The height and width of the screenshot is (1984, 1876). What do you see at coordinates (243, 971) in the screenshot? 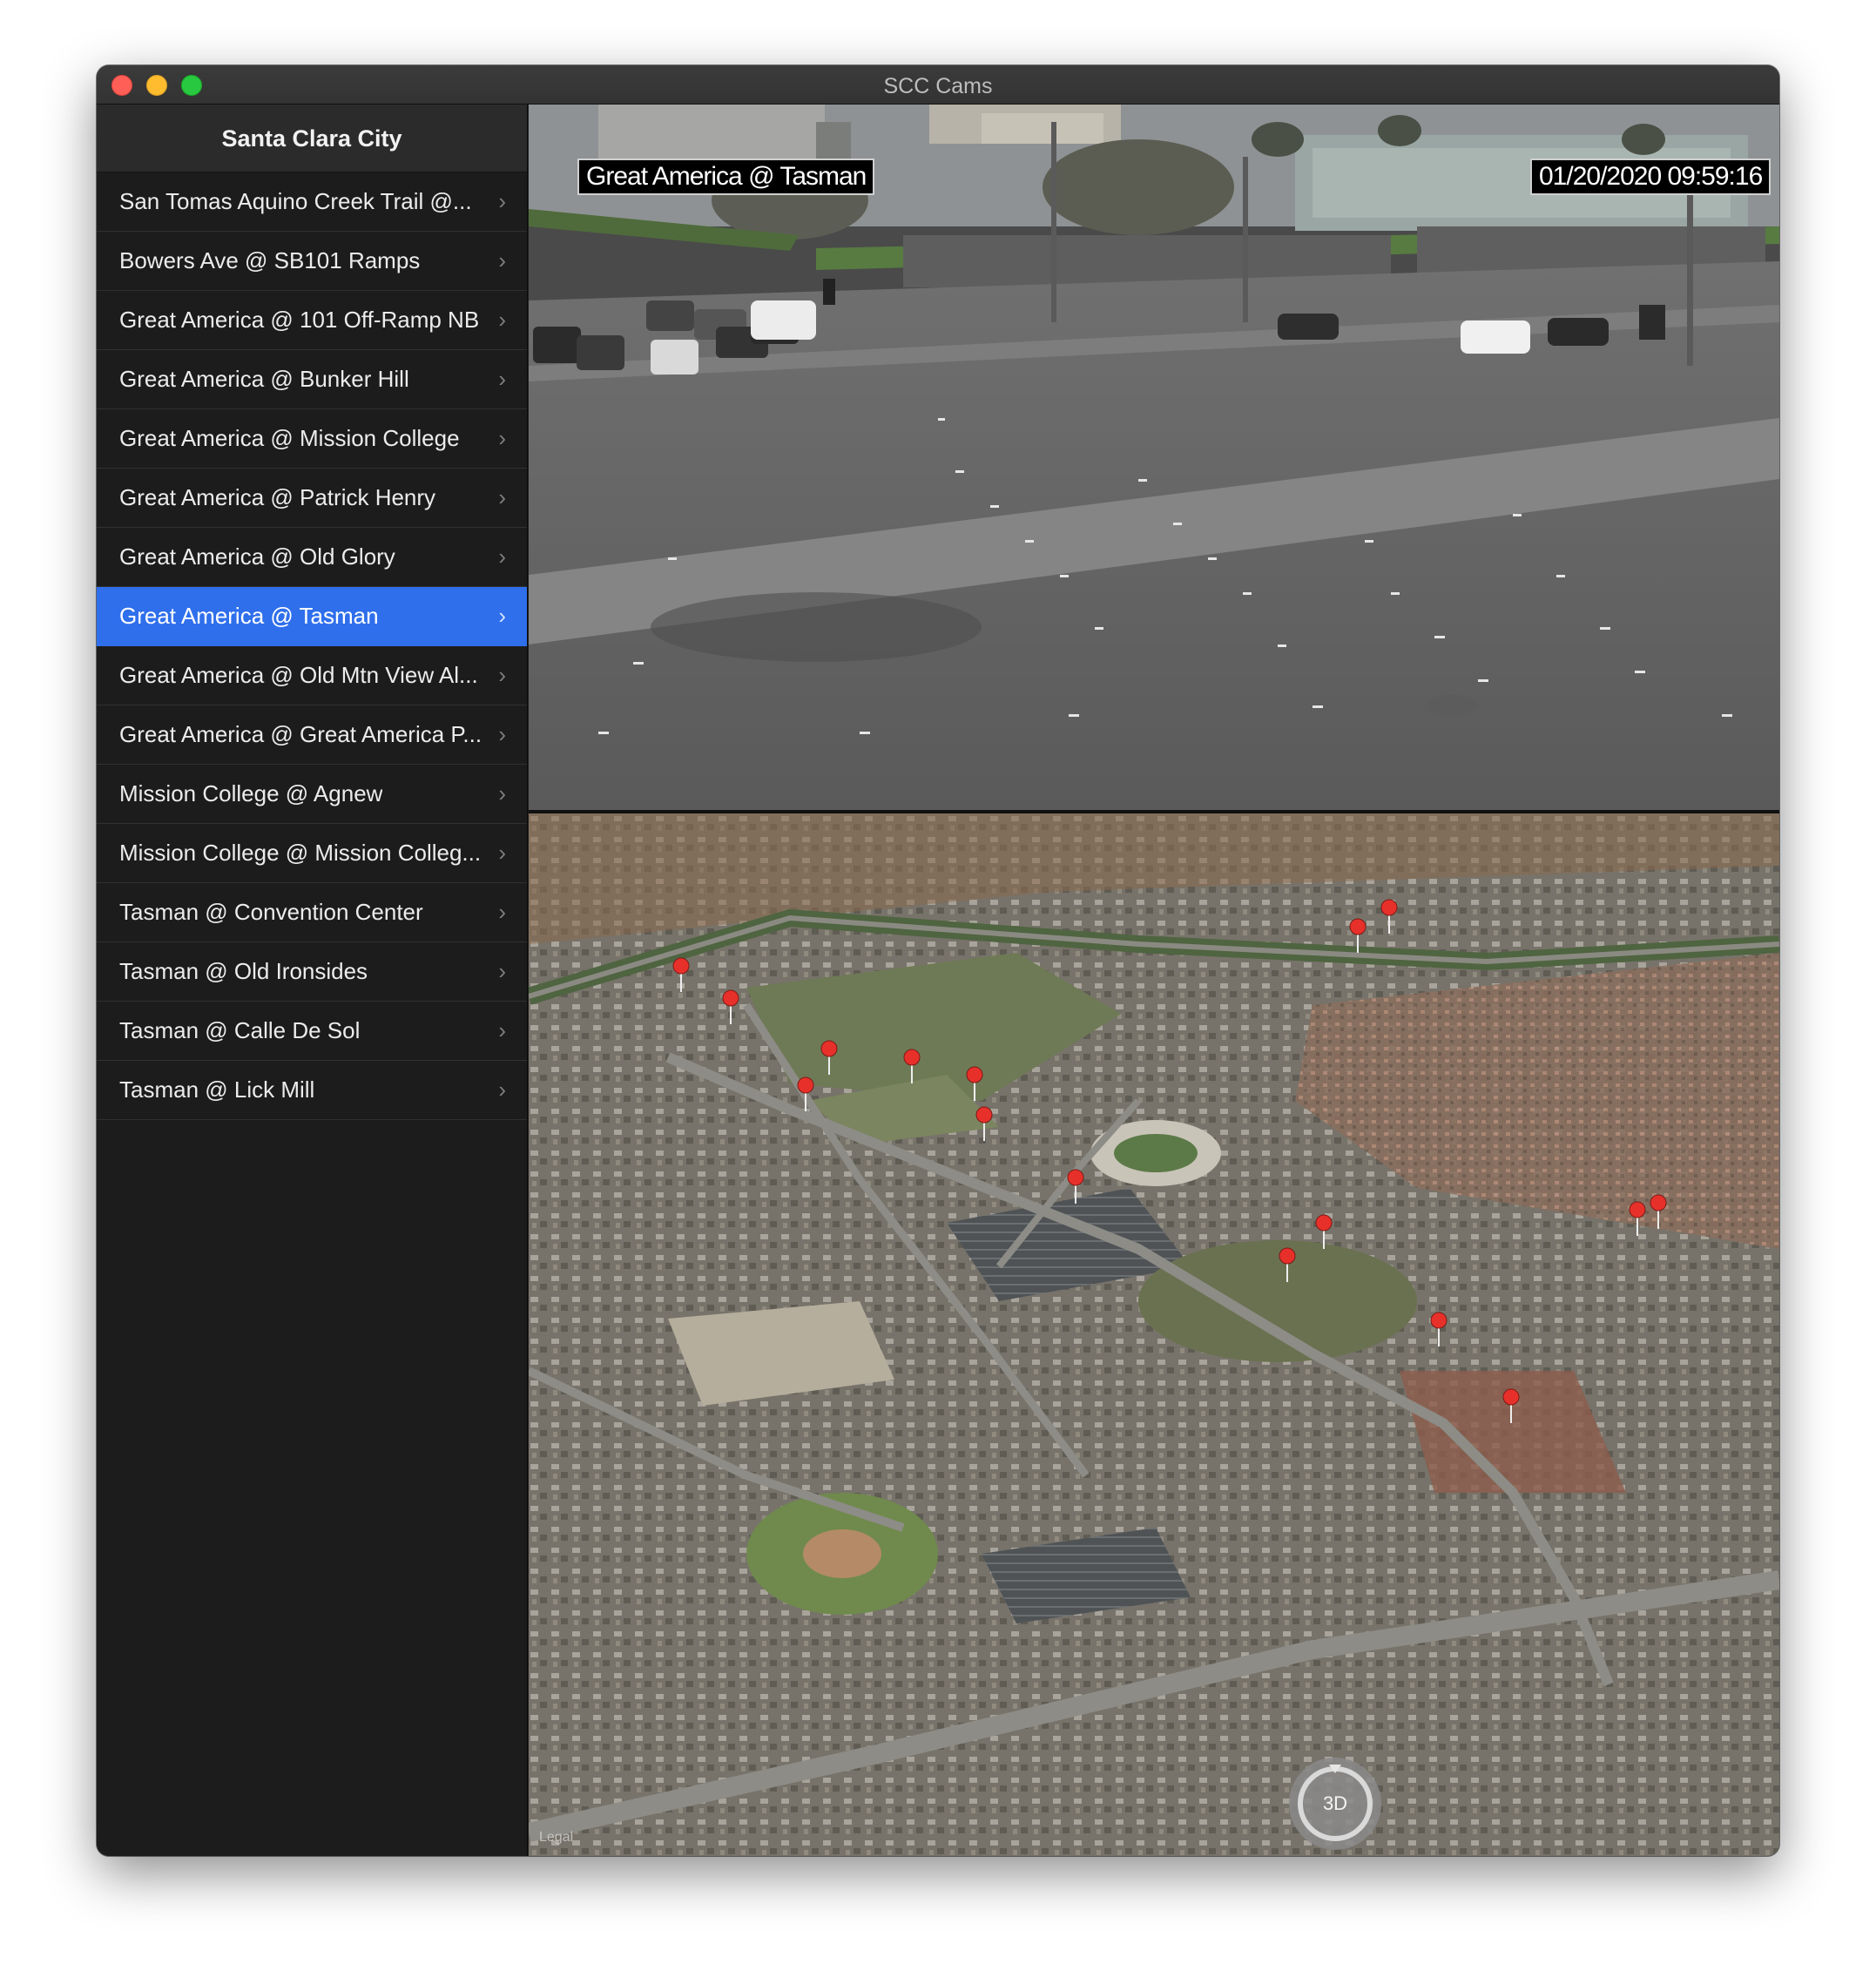
I see `camera-list-item-label: Tasman @ Old Ironsides` at bounding box center [243, 971].